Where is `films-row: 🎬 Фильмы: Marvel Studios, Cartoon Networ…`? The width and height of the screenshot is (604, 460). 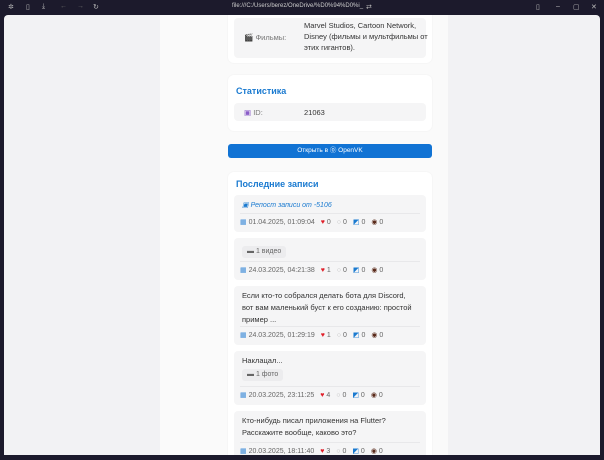 films-row: 🎬 Фильмы: Marvel Studios, Cartoon Networ… is located at coordinates (331, 38).